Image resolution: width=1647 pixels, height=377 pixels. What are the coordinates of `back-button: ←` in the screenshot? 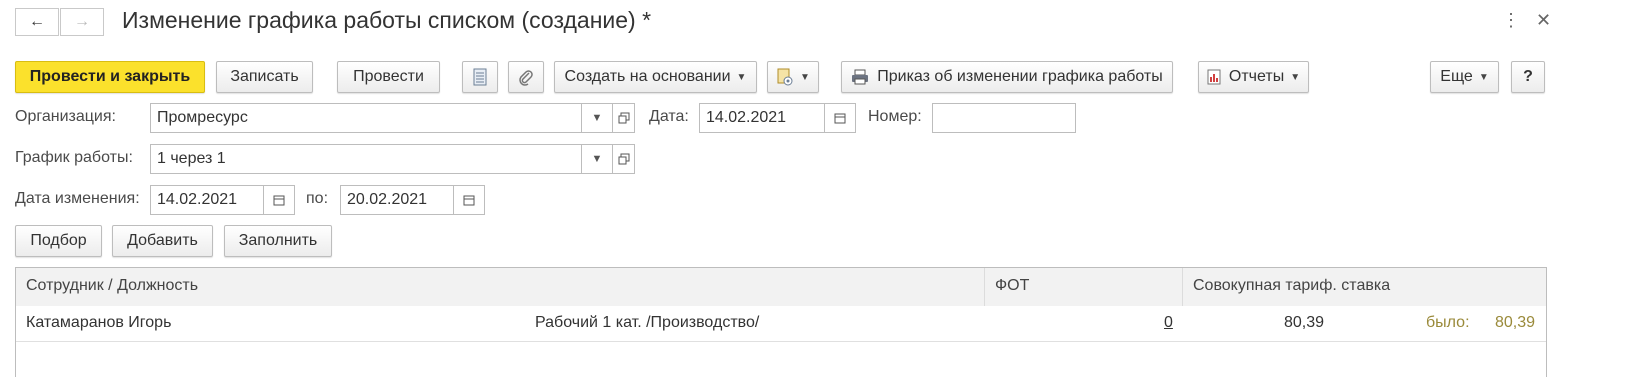 It's located at (37, 22).